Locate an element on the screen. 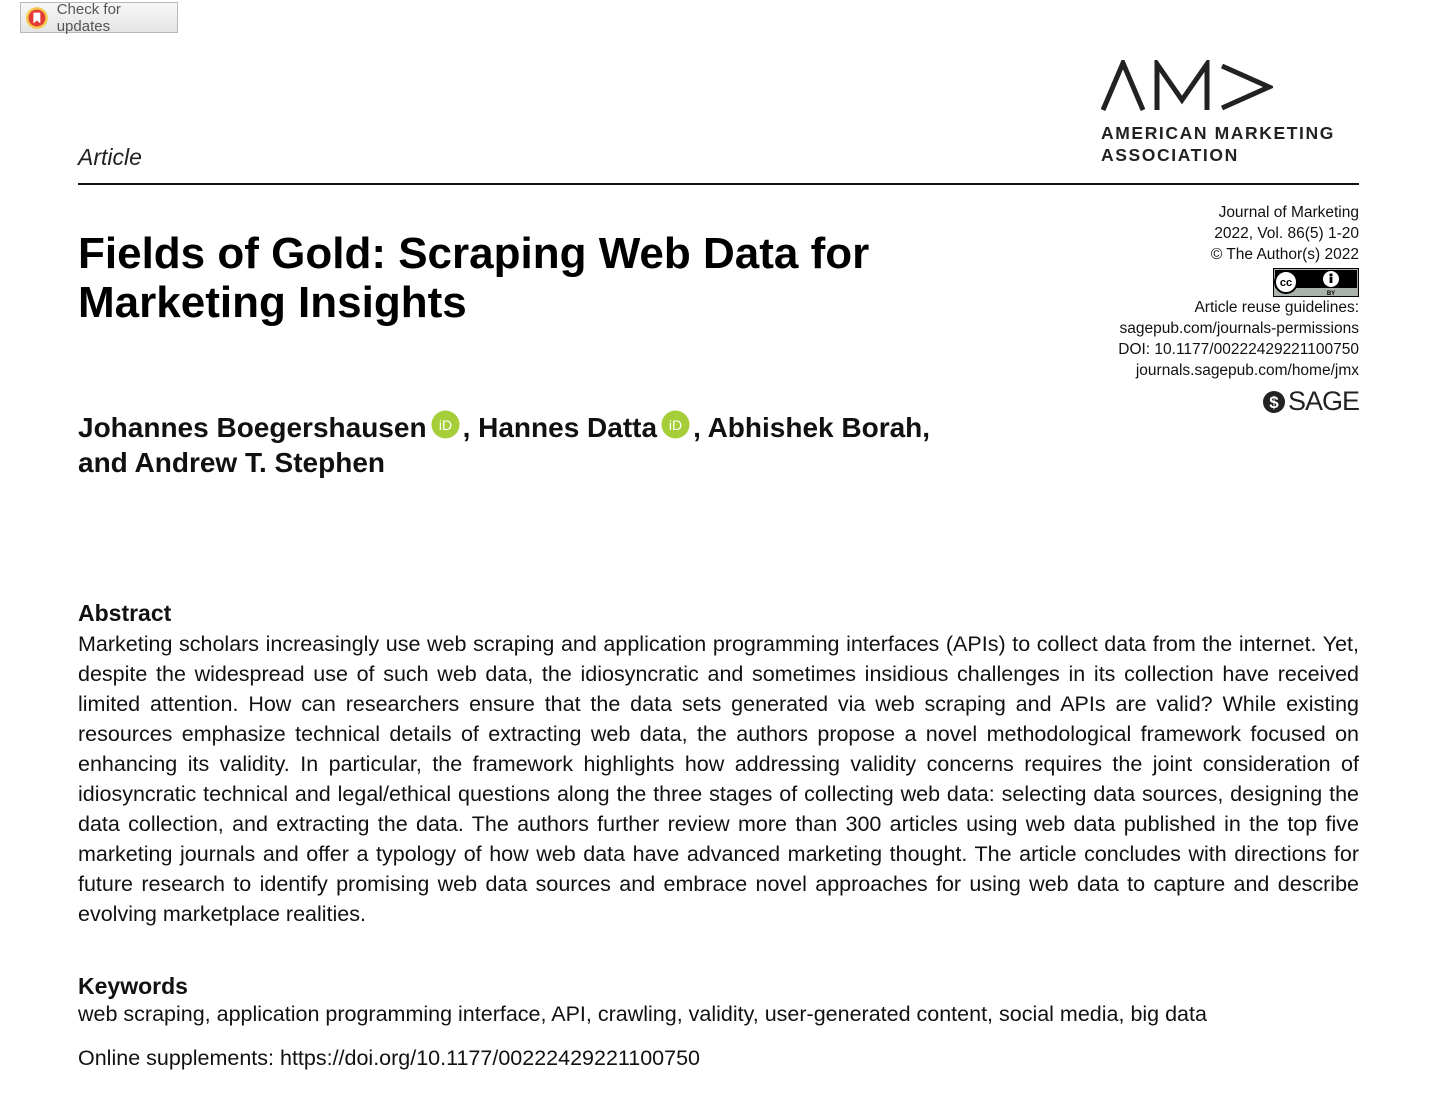  reuse-guidelines-link: sagepub.com/journals-permissions is located at coordinates (1239, 328).